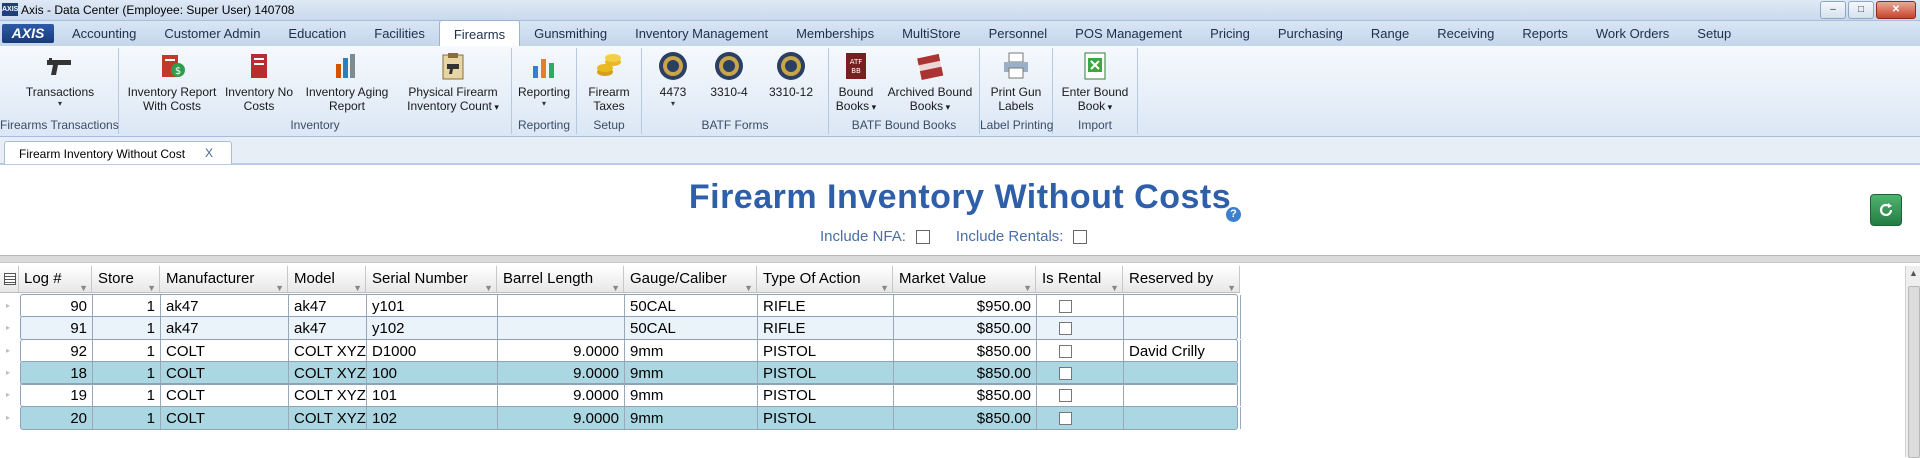 This screenshot has height=458, width=1920. What do you see at coordinates (1080, 236) in the screenshot?
I see `include-rentals-checkbox` at bounding box center [1080, 236].